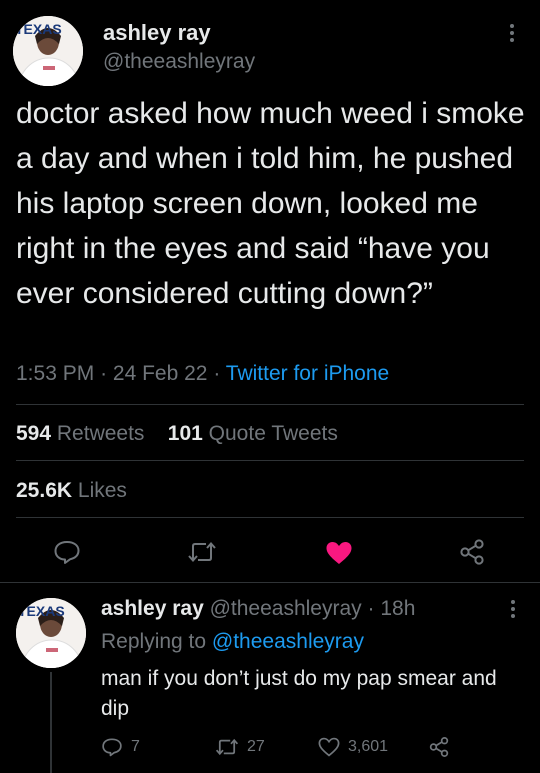  Describe the element at coordinates (273, 433) in the screenshot. I see `quotes-label: Quote Tweets` at that location.